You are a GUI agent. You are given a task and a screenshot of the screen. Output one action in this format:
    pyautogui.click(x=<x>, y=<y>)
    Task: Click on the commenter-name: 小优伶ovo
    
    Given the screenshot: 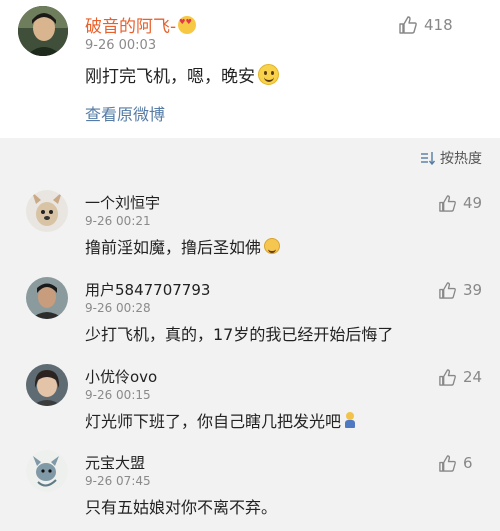 What is the action you would take?
    pyautogui.click(x=121, y=376)
    